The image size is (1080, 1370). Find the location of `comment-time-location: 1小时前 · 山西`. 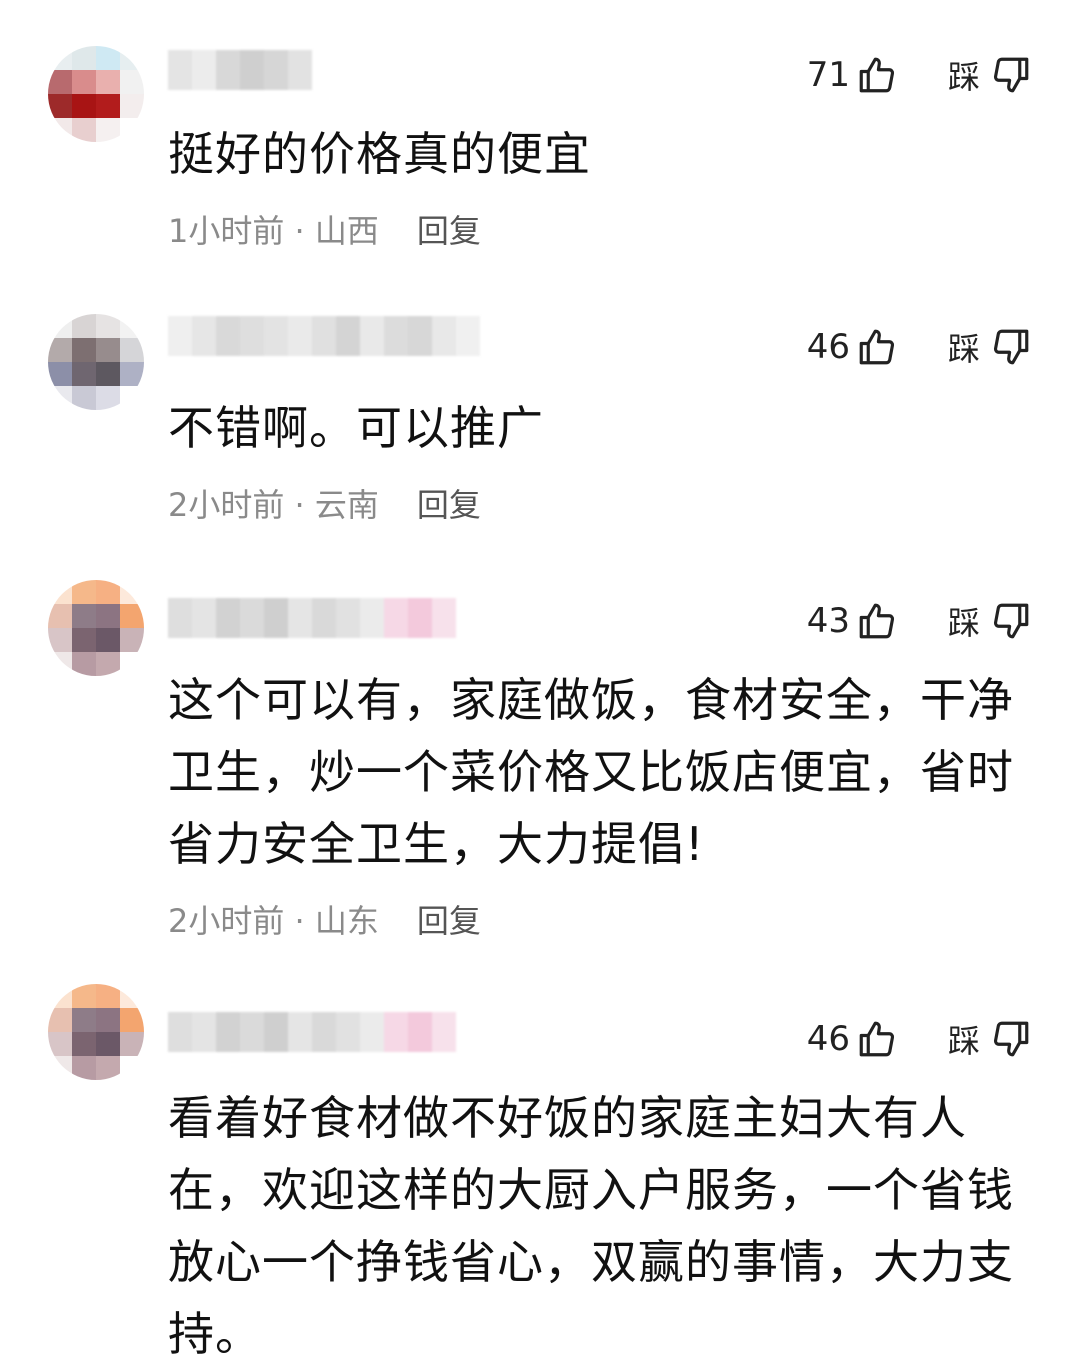

comment-time-location: 1小时前 · 山西 is located at coordinates (273, 231).